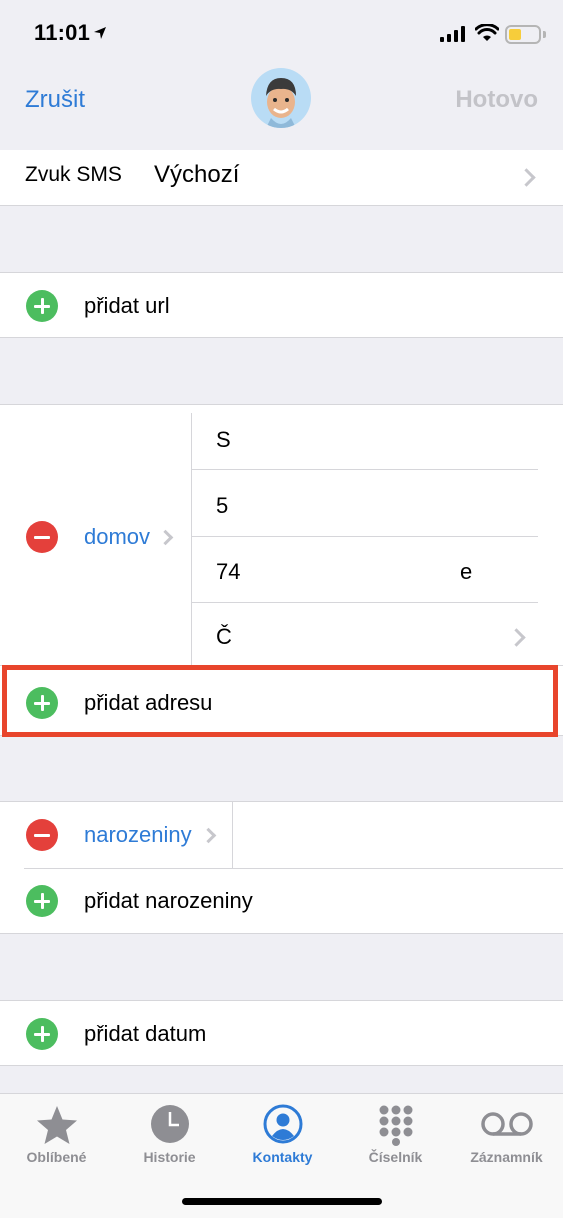  Describe the element at coordinates (282, 1157) in the screenshot. I see `tab-label: Kontakty` at that location.